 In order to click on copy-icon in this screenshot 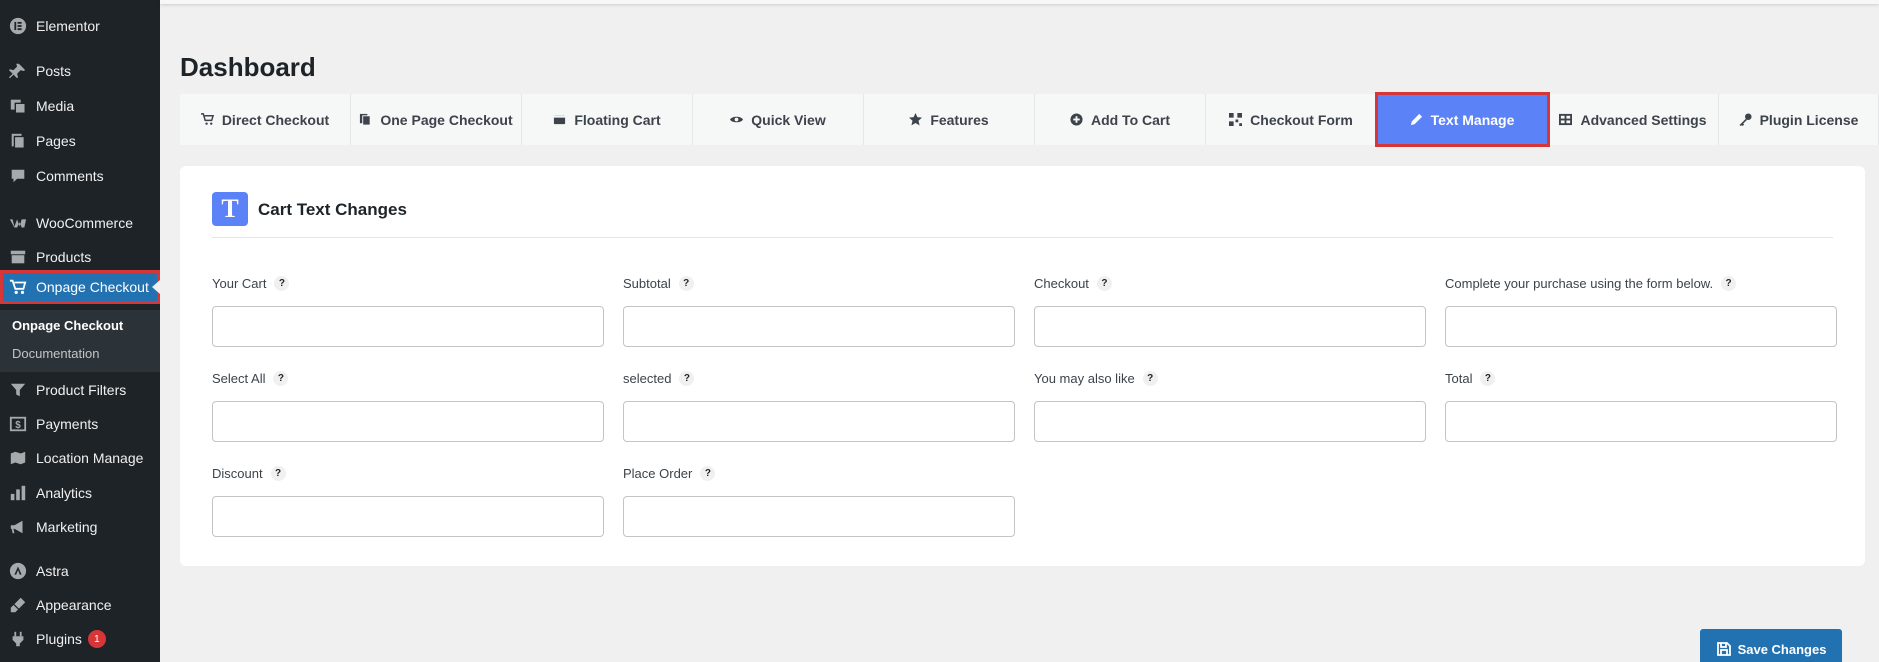, I will do `click(365, 119)`.